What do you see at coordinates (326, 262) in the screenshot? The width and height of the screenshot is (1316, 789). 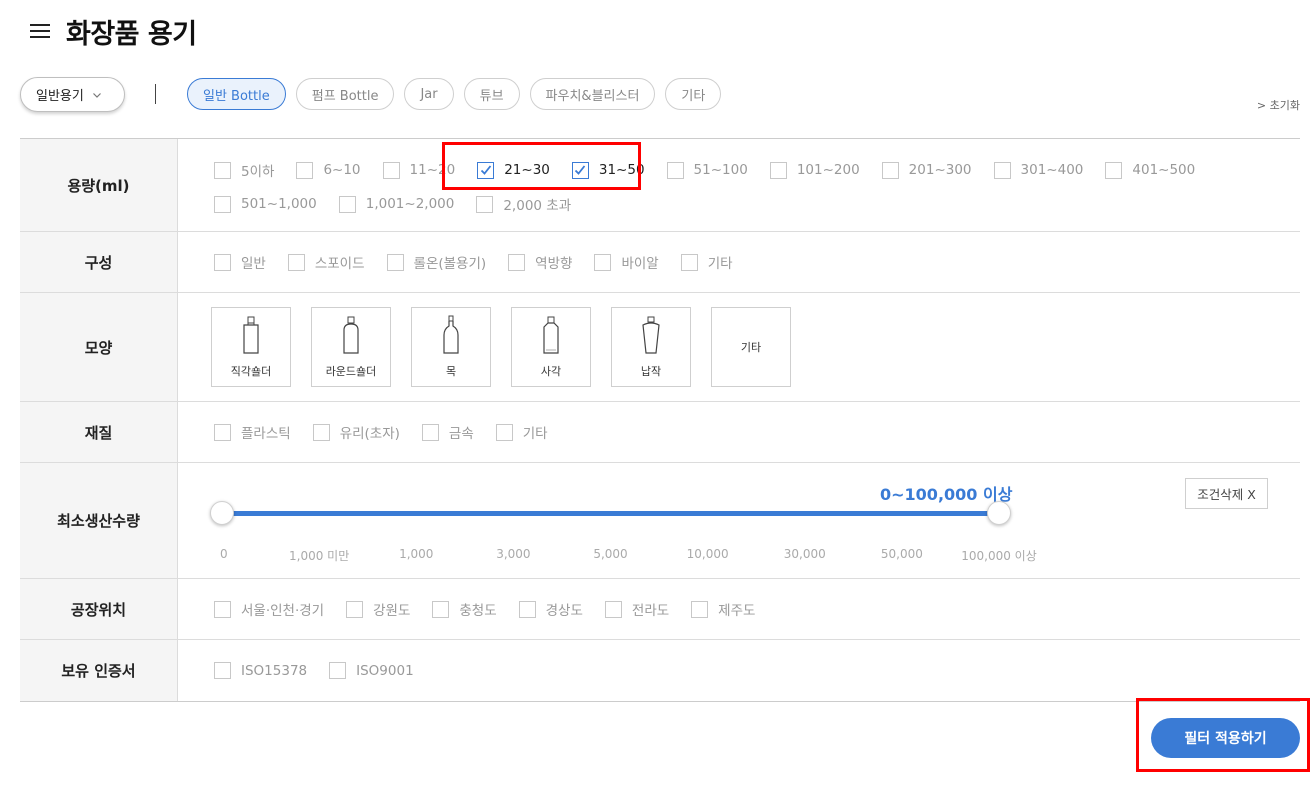 I see `checkbox-option: 스포이드` at bounding box center [326, 262].